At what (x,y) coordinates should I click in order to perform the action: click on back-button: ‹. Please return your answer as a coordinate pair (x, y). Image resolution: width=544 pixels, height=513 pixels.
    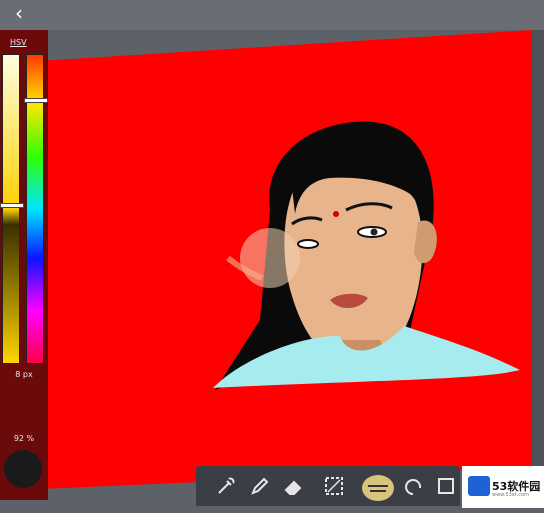
    Looking at the image, I should click on (19, 13).